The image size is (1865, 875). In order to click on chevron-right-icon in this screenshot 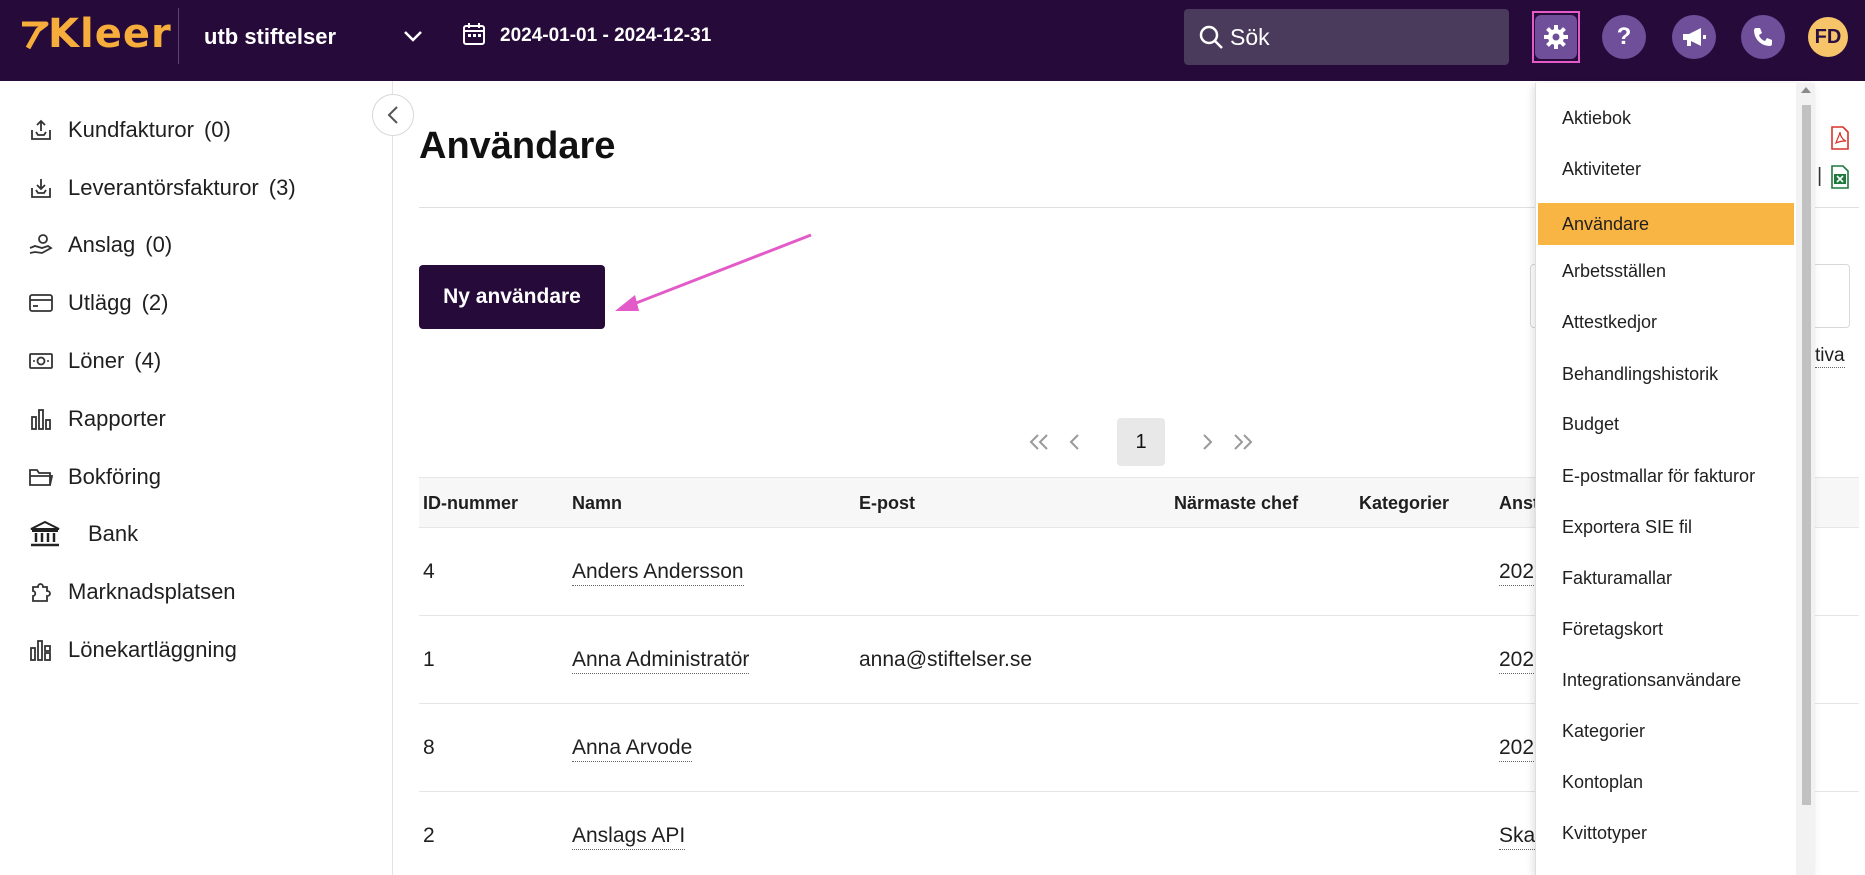, I will do `click(1208, 442)`.